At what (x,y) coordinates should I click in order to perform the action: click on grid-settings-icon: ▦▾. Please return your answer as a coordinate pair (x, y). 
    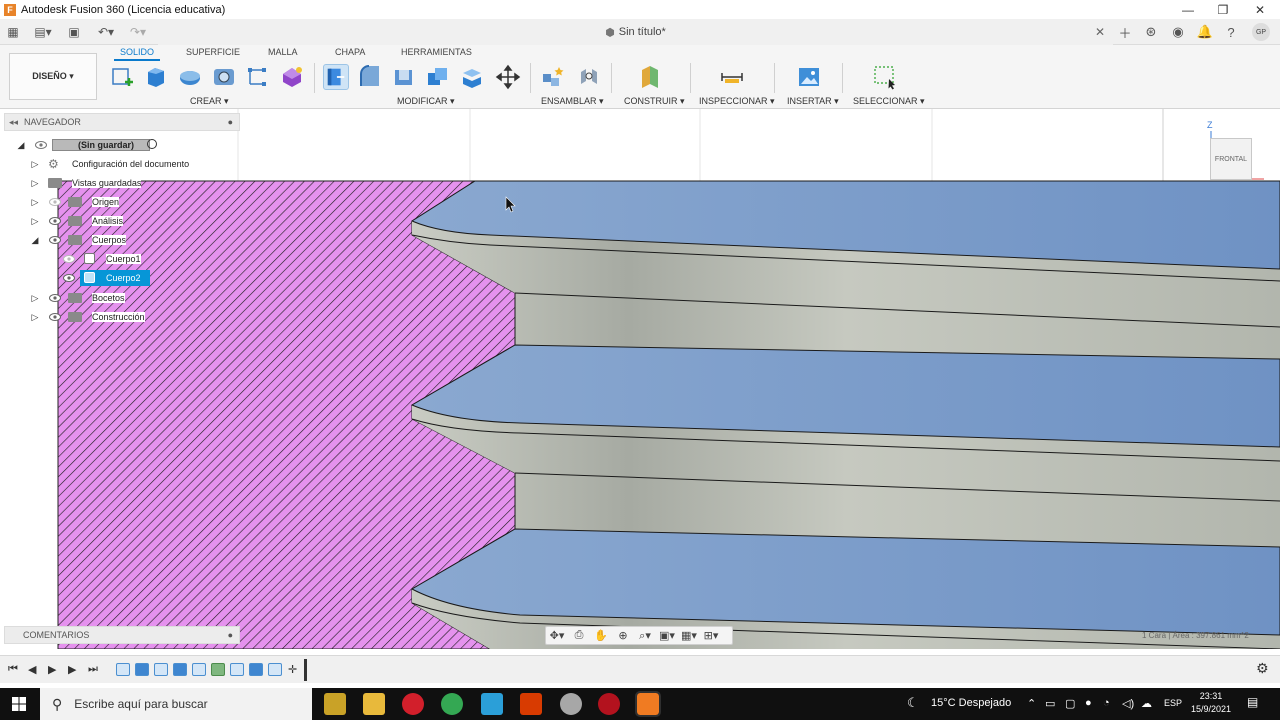
    Looking at the image, I should click on (689, 635).